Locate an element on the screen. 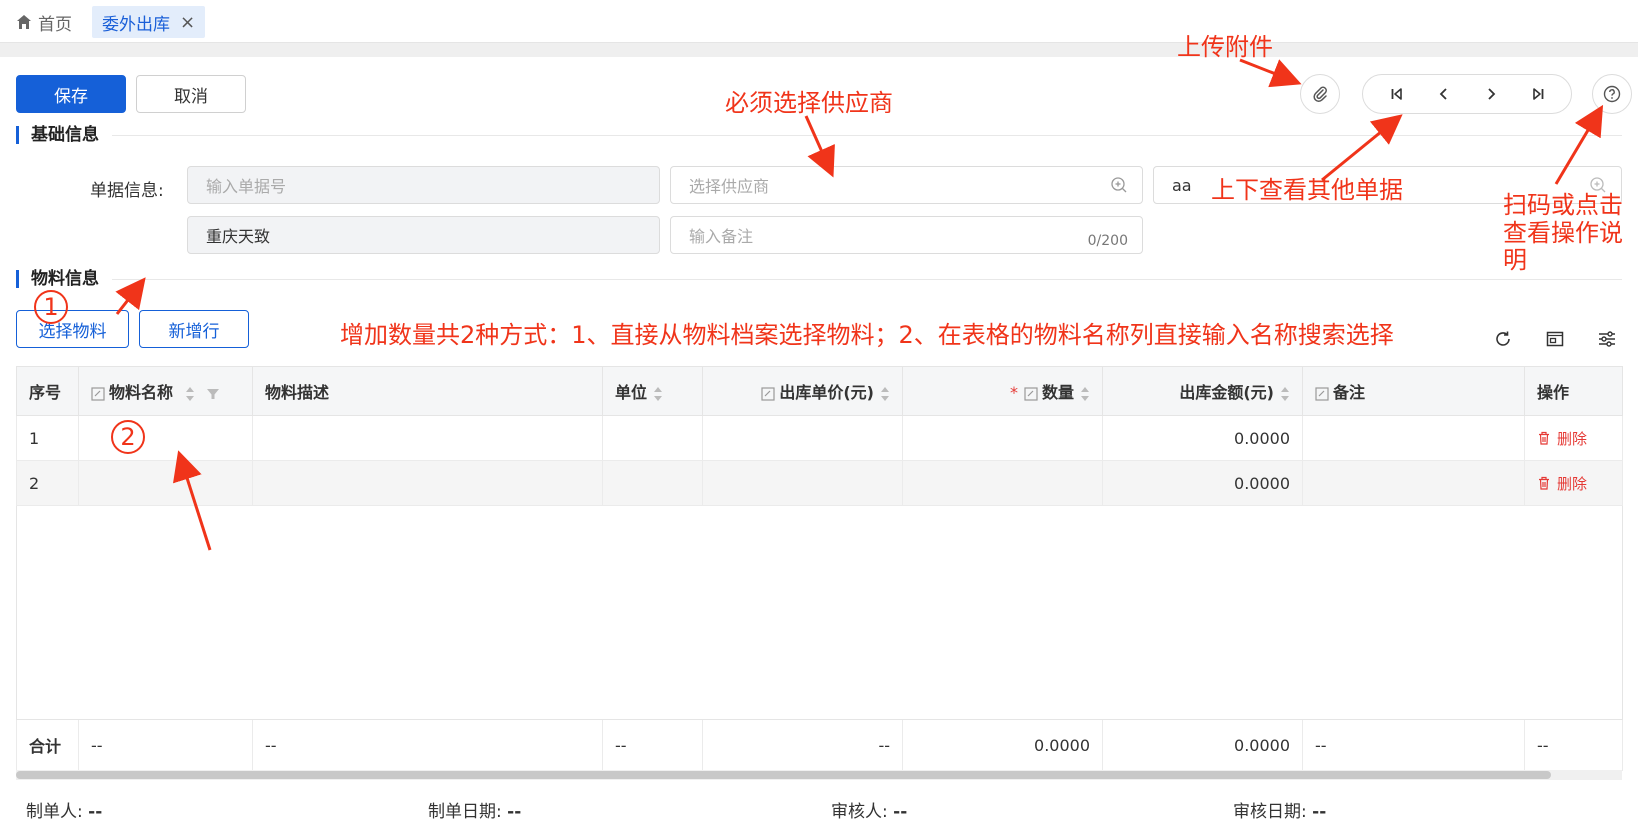 The height and width of the screenshot is (830, 1638). prev-icon is located at coordinates (1444, 94).